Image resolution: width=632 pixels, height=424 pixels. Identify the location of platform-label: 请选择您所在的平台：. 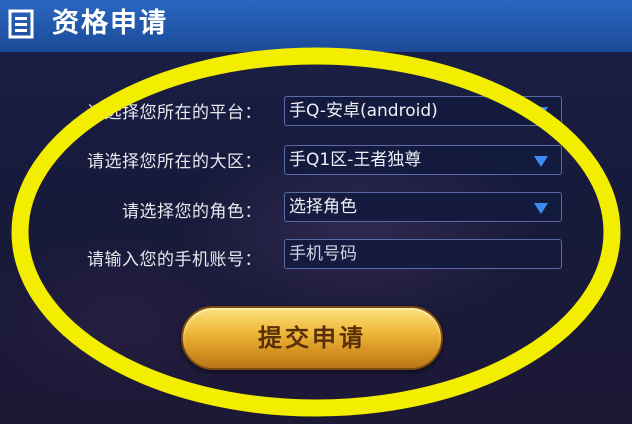
(174, 113).